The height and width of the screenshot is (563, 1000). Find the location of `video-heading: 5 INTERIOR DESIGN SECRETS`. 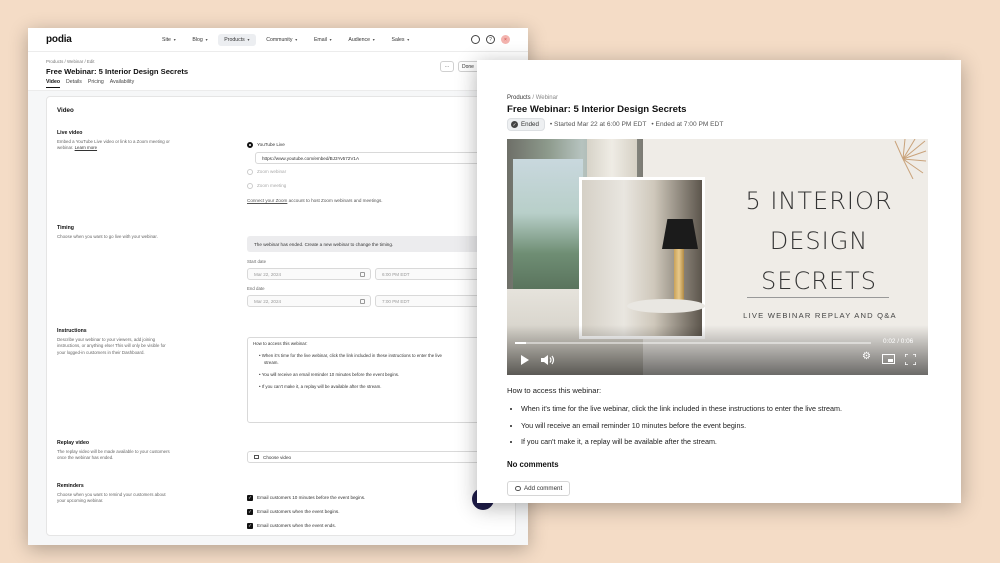

video-heading: 5 INTERIOR DESIGN SECRETS is located at coordinates (819, 241).